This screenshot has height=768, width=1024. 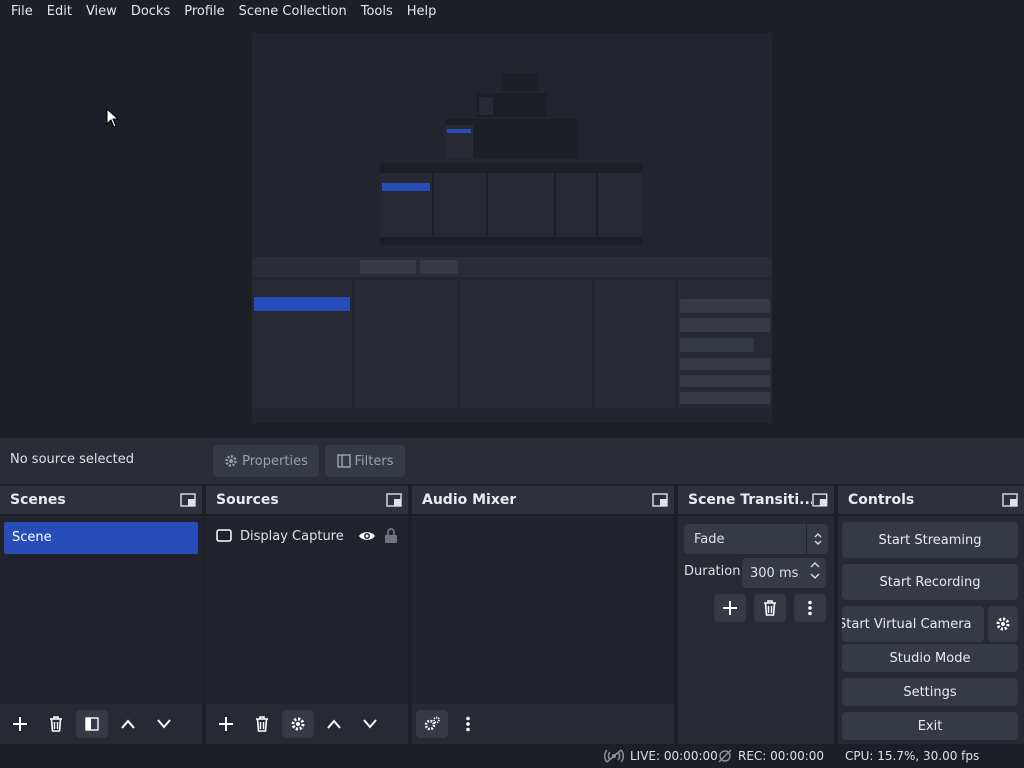 I want to click on add-source-button, so click(x=226, y=724).